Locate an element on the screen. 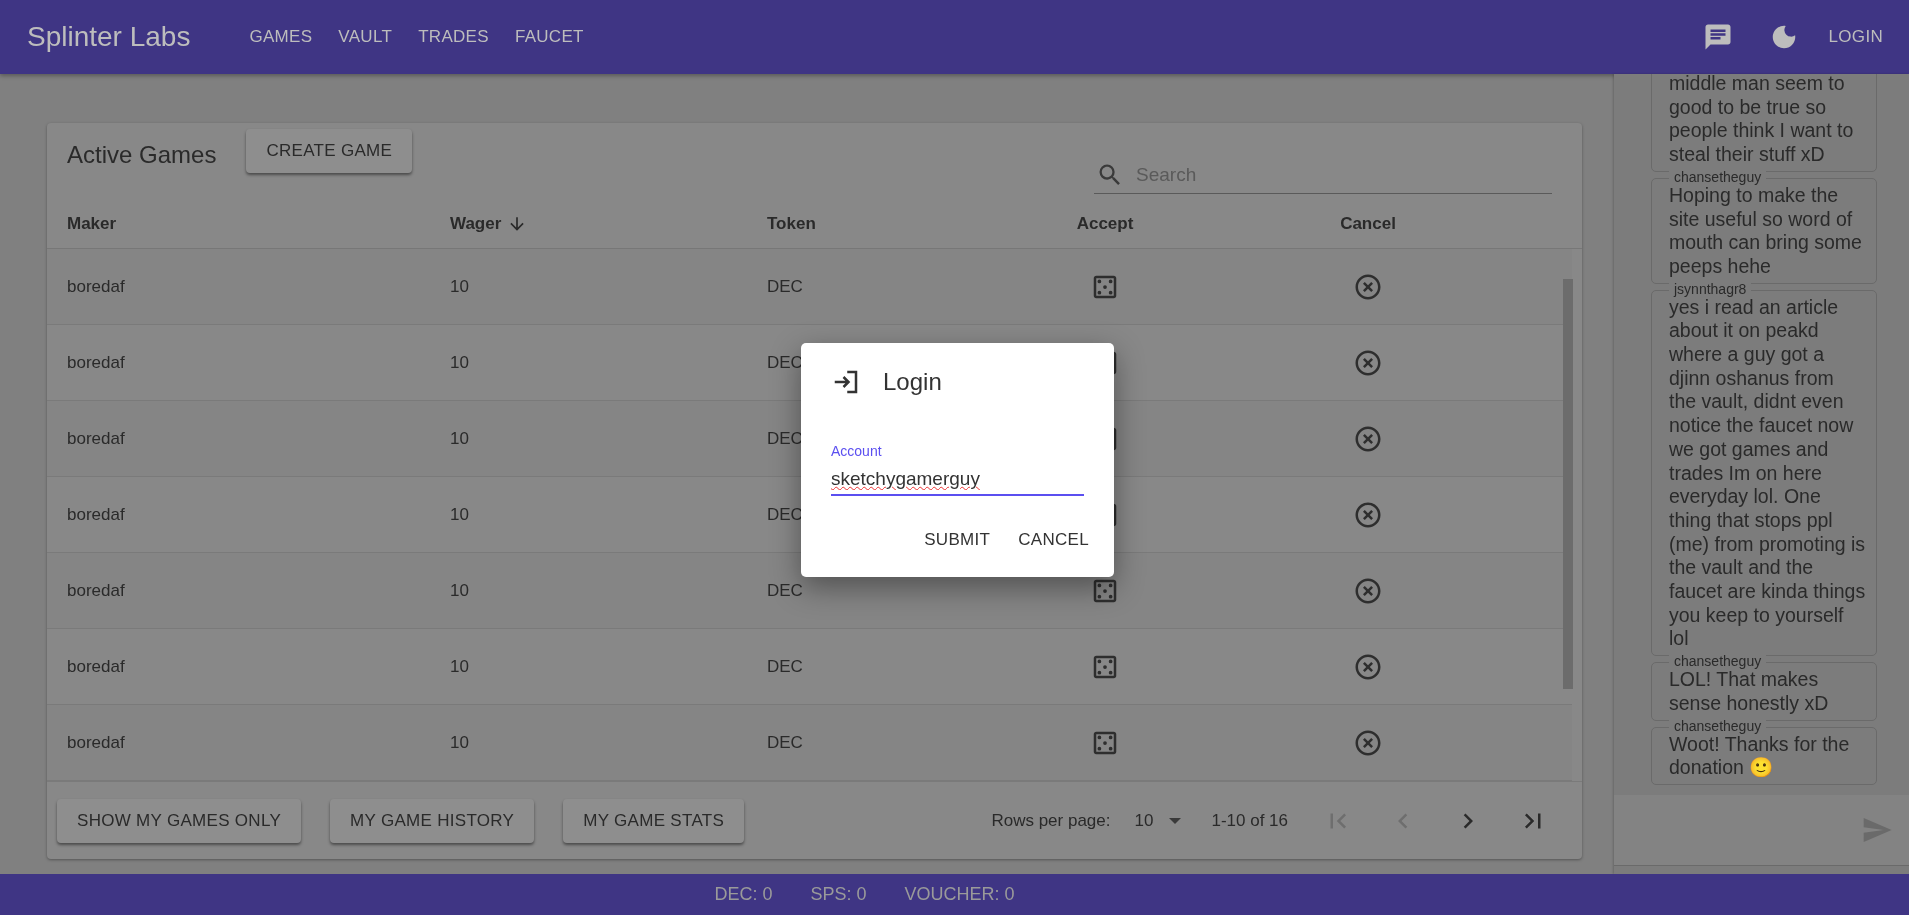 The width and height of the screenshot is (1909, 915). login-button: LOGIN is located at coordinates (1855, 37).